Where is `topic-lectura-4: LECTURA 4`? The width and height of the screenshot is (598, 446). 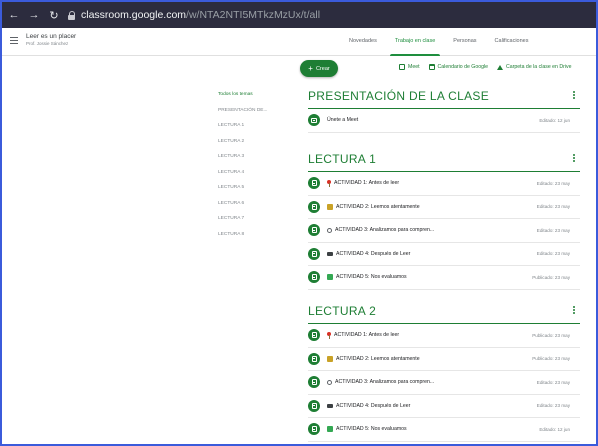
topic-lectura-4: LECTURA 4 is located at coordinates (251, 176).